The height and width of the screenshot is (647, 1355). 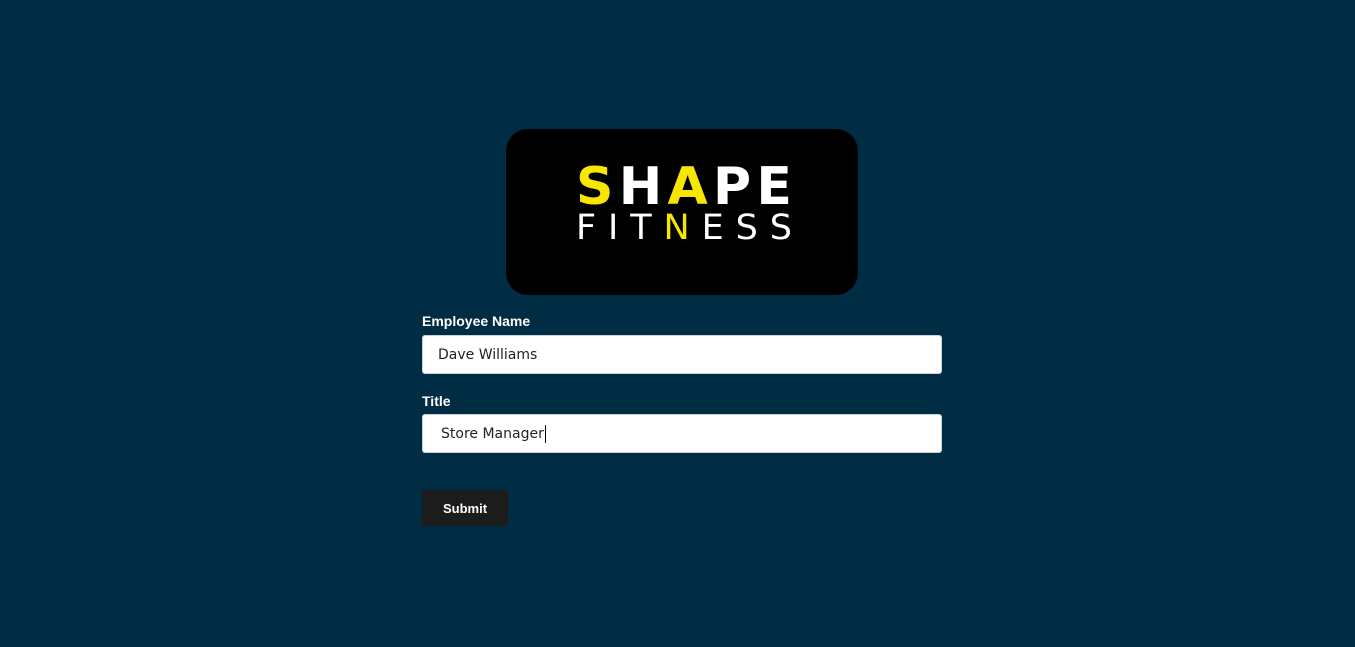 I want to click on logo-line-fitness: F I T N E S S, so click(x=684, y=228).